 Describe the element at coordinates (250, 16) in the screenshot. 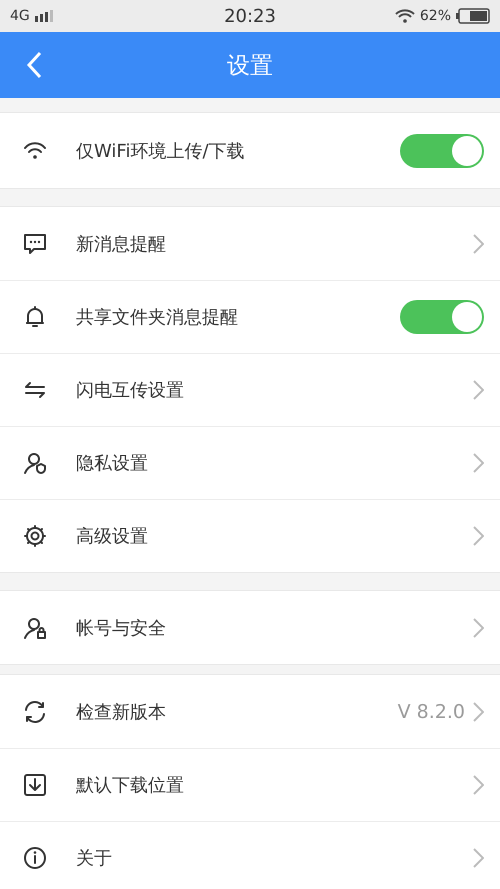

I see `clock-time: 20:23` at that location.